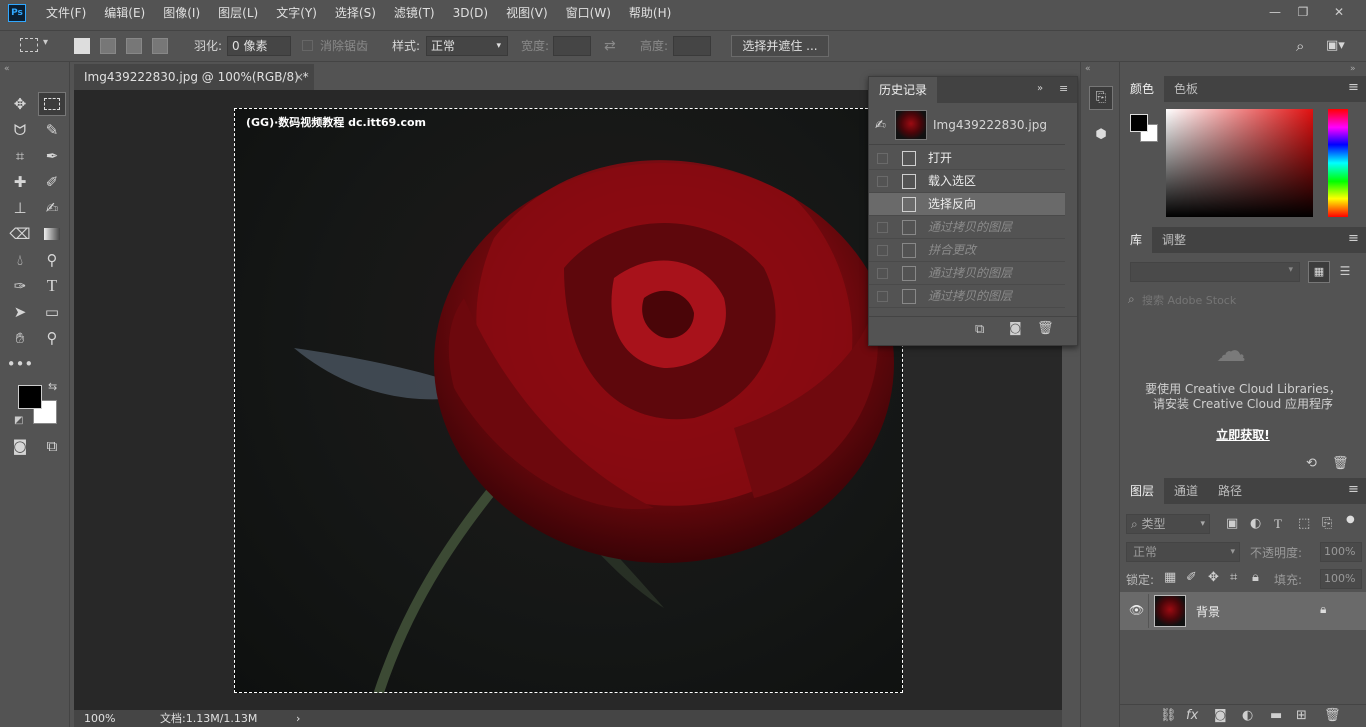 This screenshot has height=727, width=1366. What do you see at coordinates (1304, 523) in the screenshot?
I see `filter-shape-icon: ⬚` at bounding box center [1304, 523].